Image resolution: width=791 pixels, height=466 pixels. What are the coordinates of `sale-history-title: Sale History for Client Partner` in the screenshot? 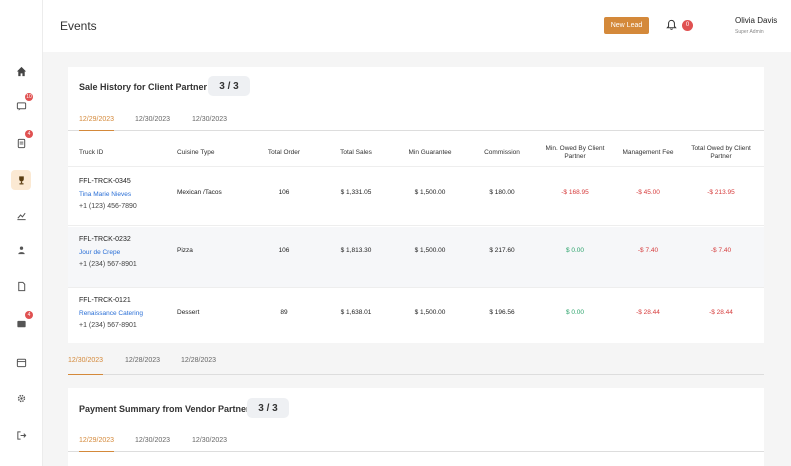 It's located at (143, 87).